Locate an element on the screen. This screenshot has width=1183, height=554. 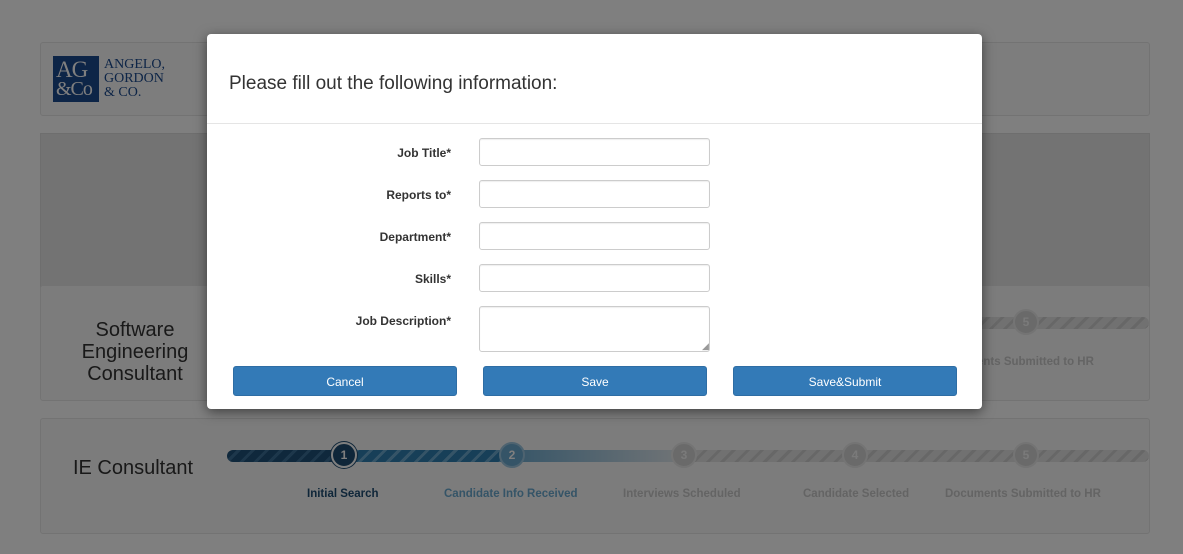
save-submit-button: Save&Submit is located at coordinates (845, 381).